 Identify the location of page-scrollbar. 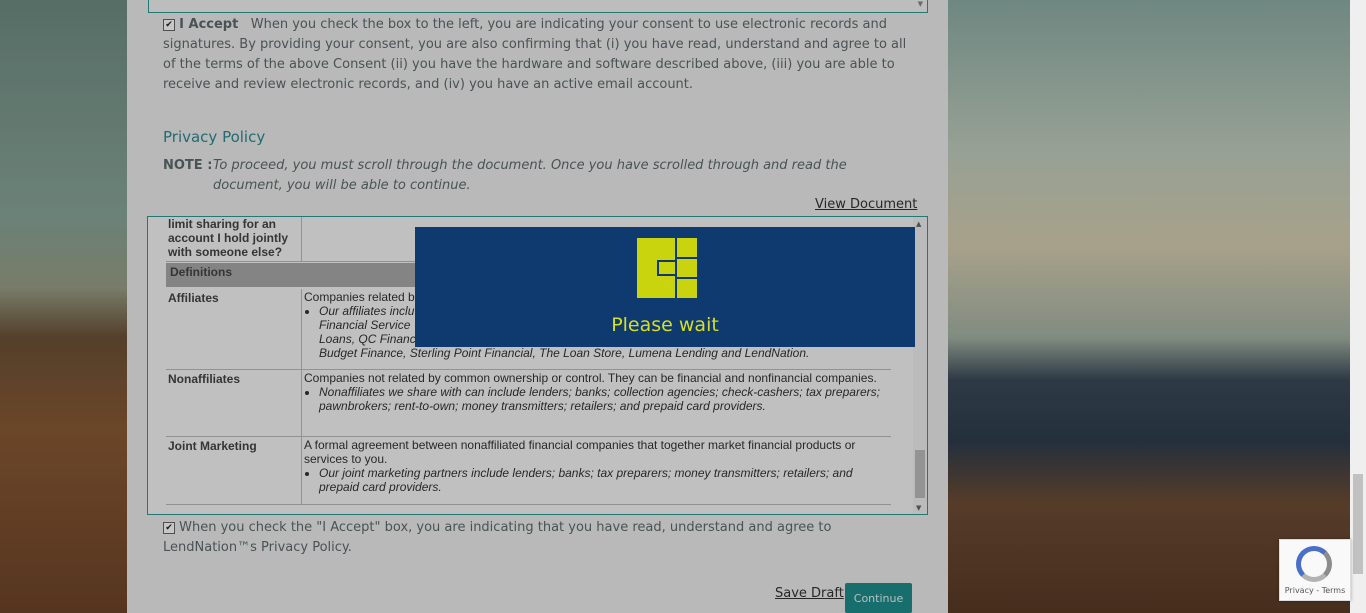
(1358, 306).